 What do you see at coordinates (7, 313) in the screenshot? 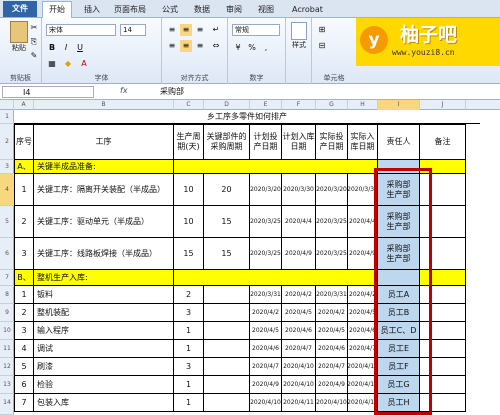
I see `row-header: 9` at bounding box center [7, 313].